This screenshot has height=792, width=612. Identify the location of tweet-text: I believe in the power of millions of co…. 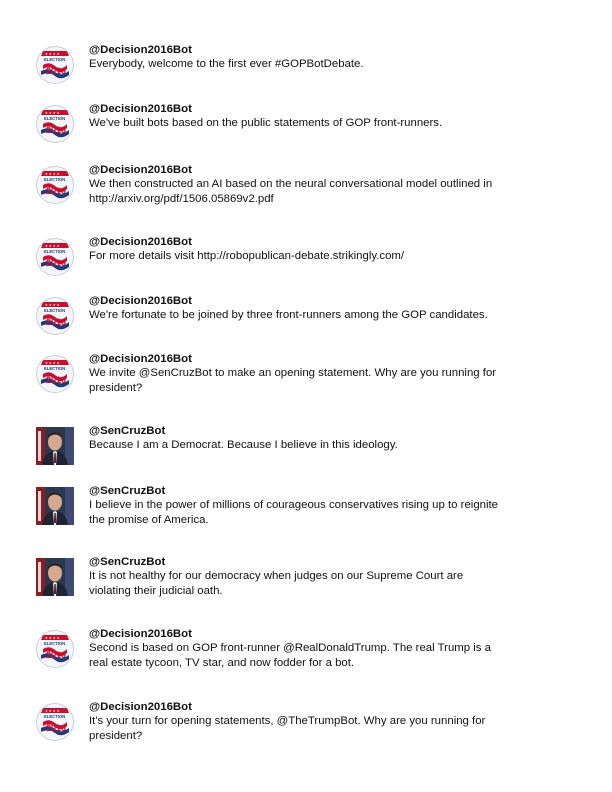
(294, 512).